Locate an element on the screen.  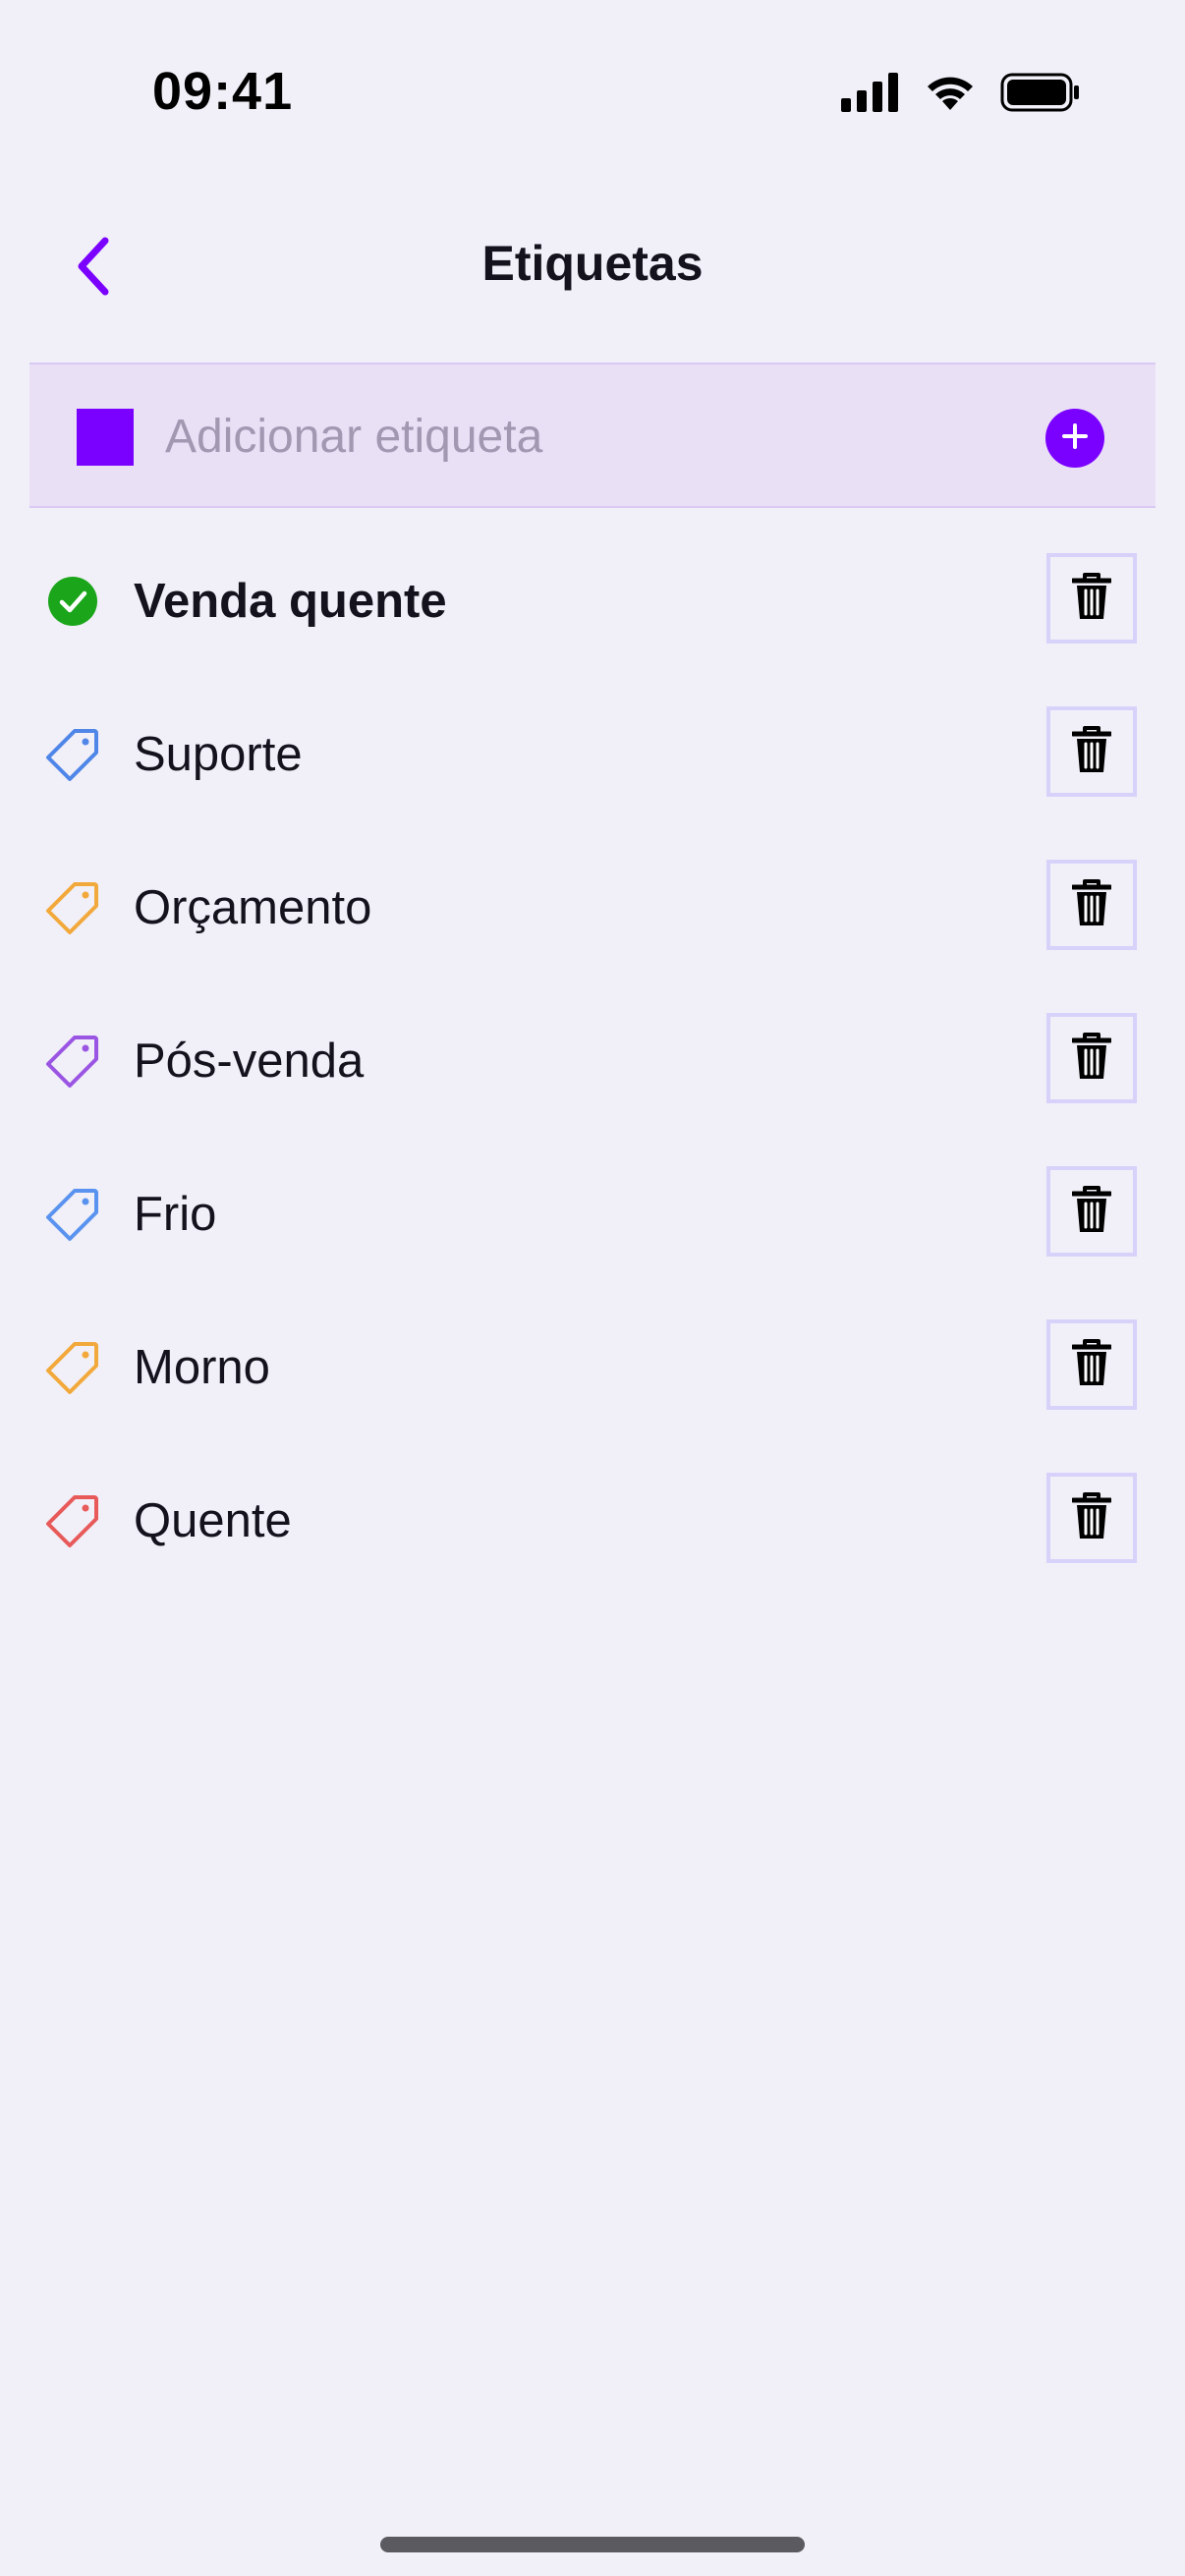
tag-label: Quente is located at coordinates (213, 1520).